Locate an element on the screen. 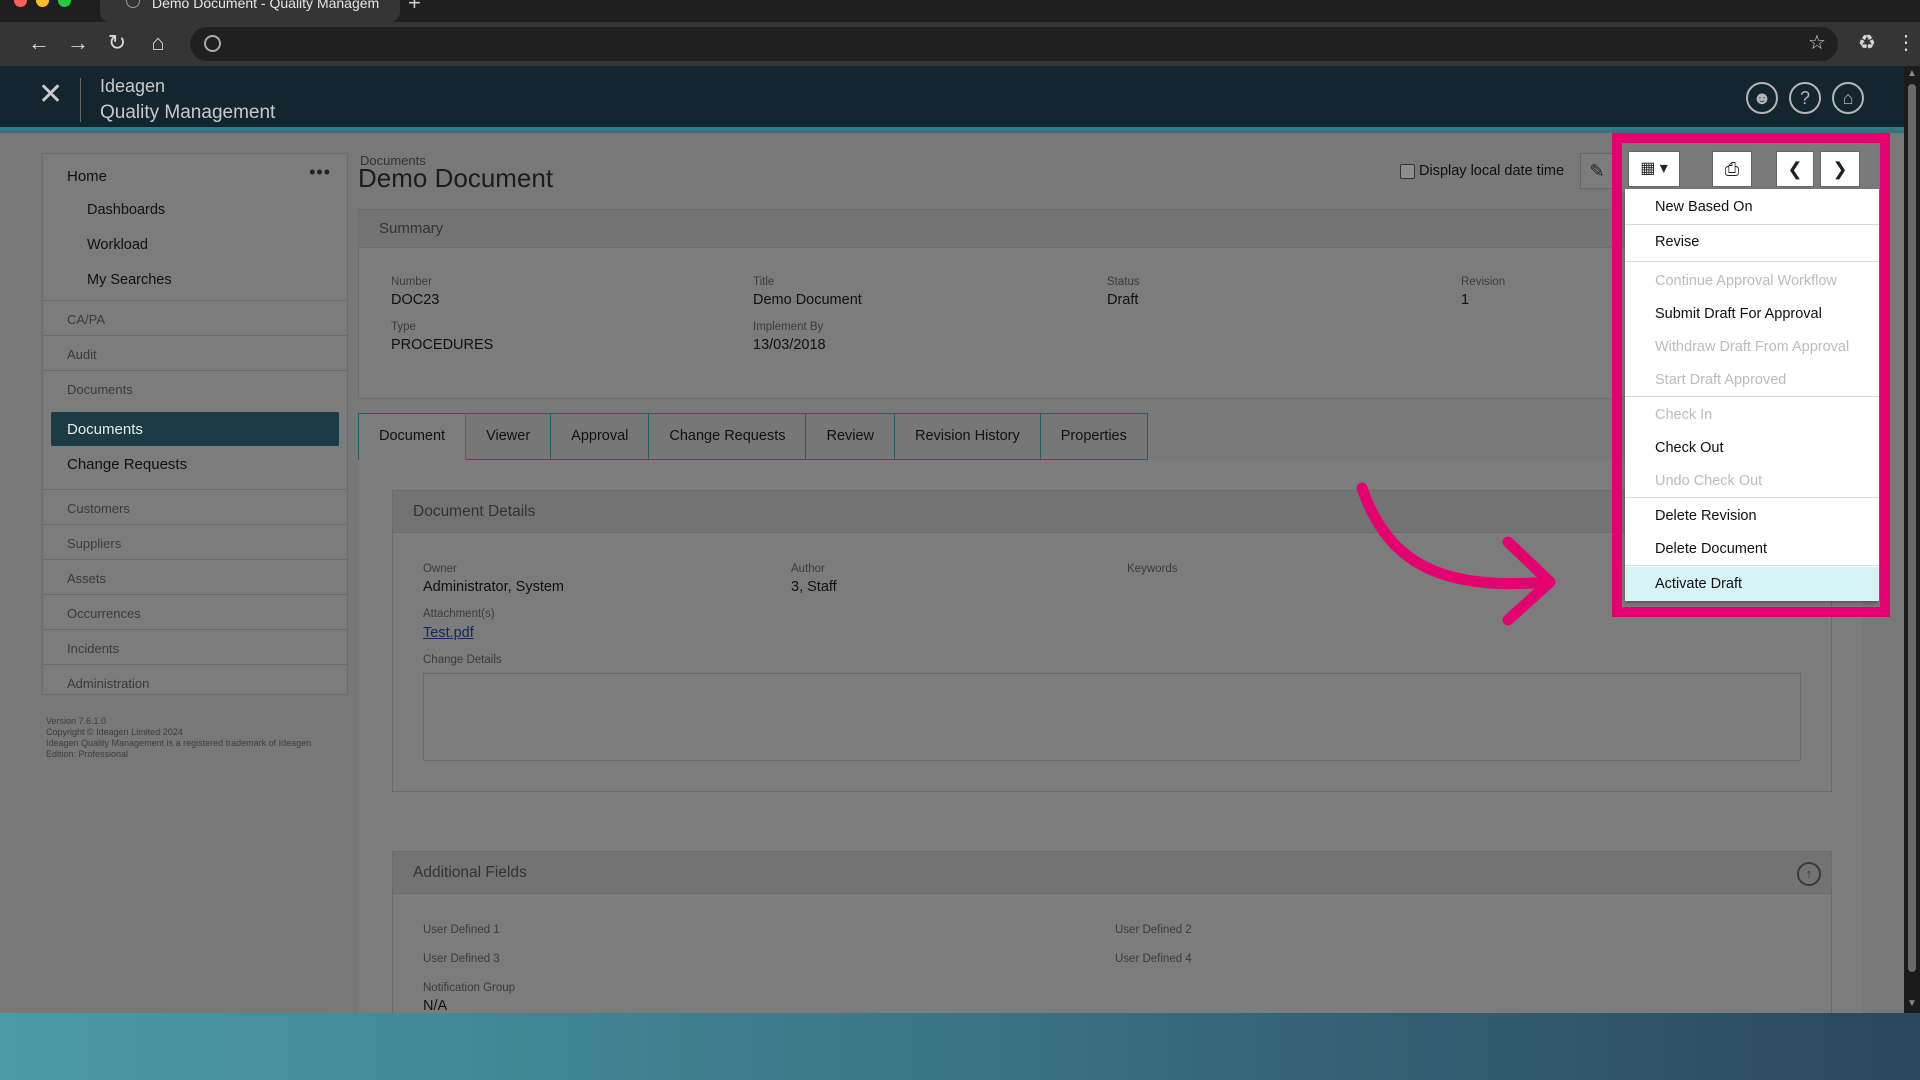 The height and width of the screenshot is (1080, 1920). revision-label: Revision is located at coordinates (1483, 282).